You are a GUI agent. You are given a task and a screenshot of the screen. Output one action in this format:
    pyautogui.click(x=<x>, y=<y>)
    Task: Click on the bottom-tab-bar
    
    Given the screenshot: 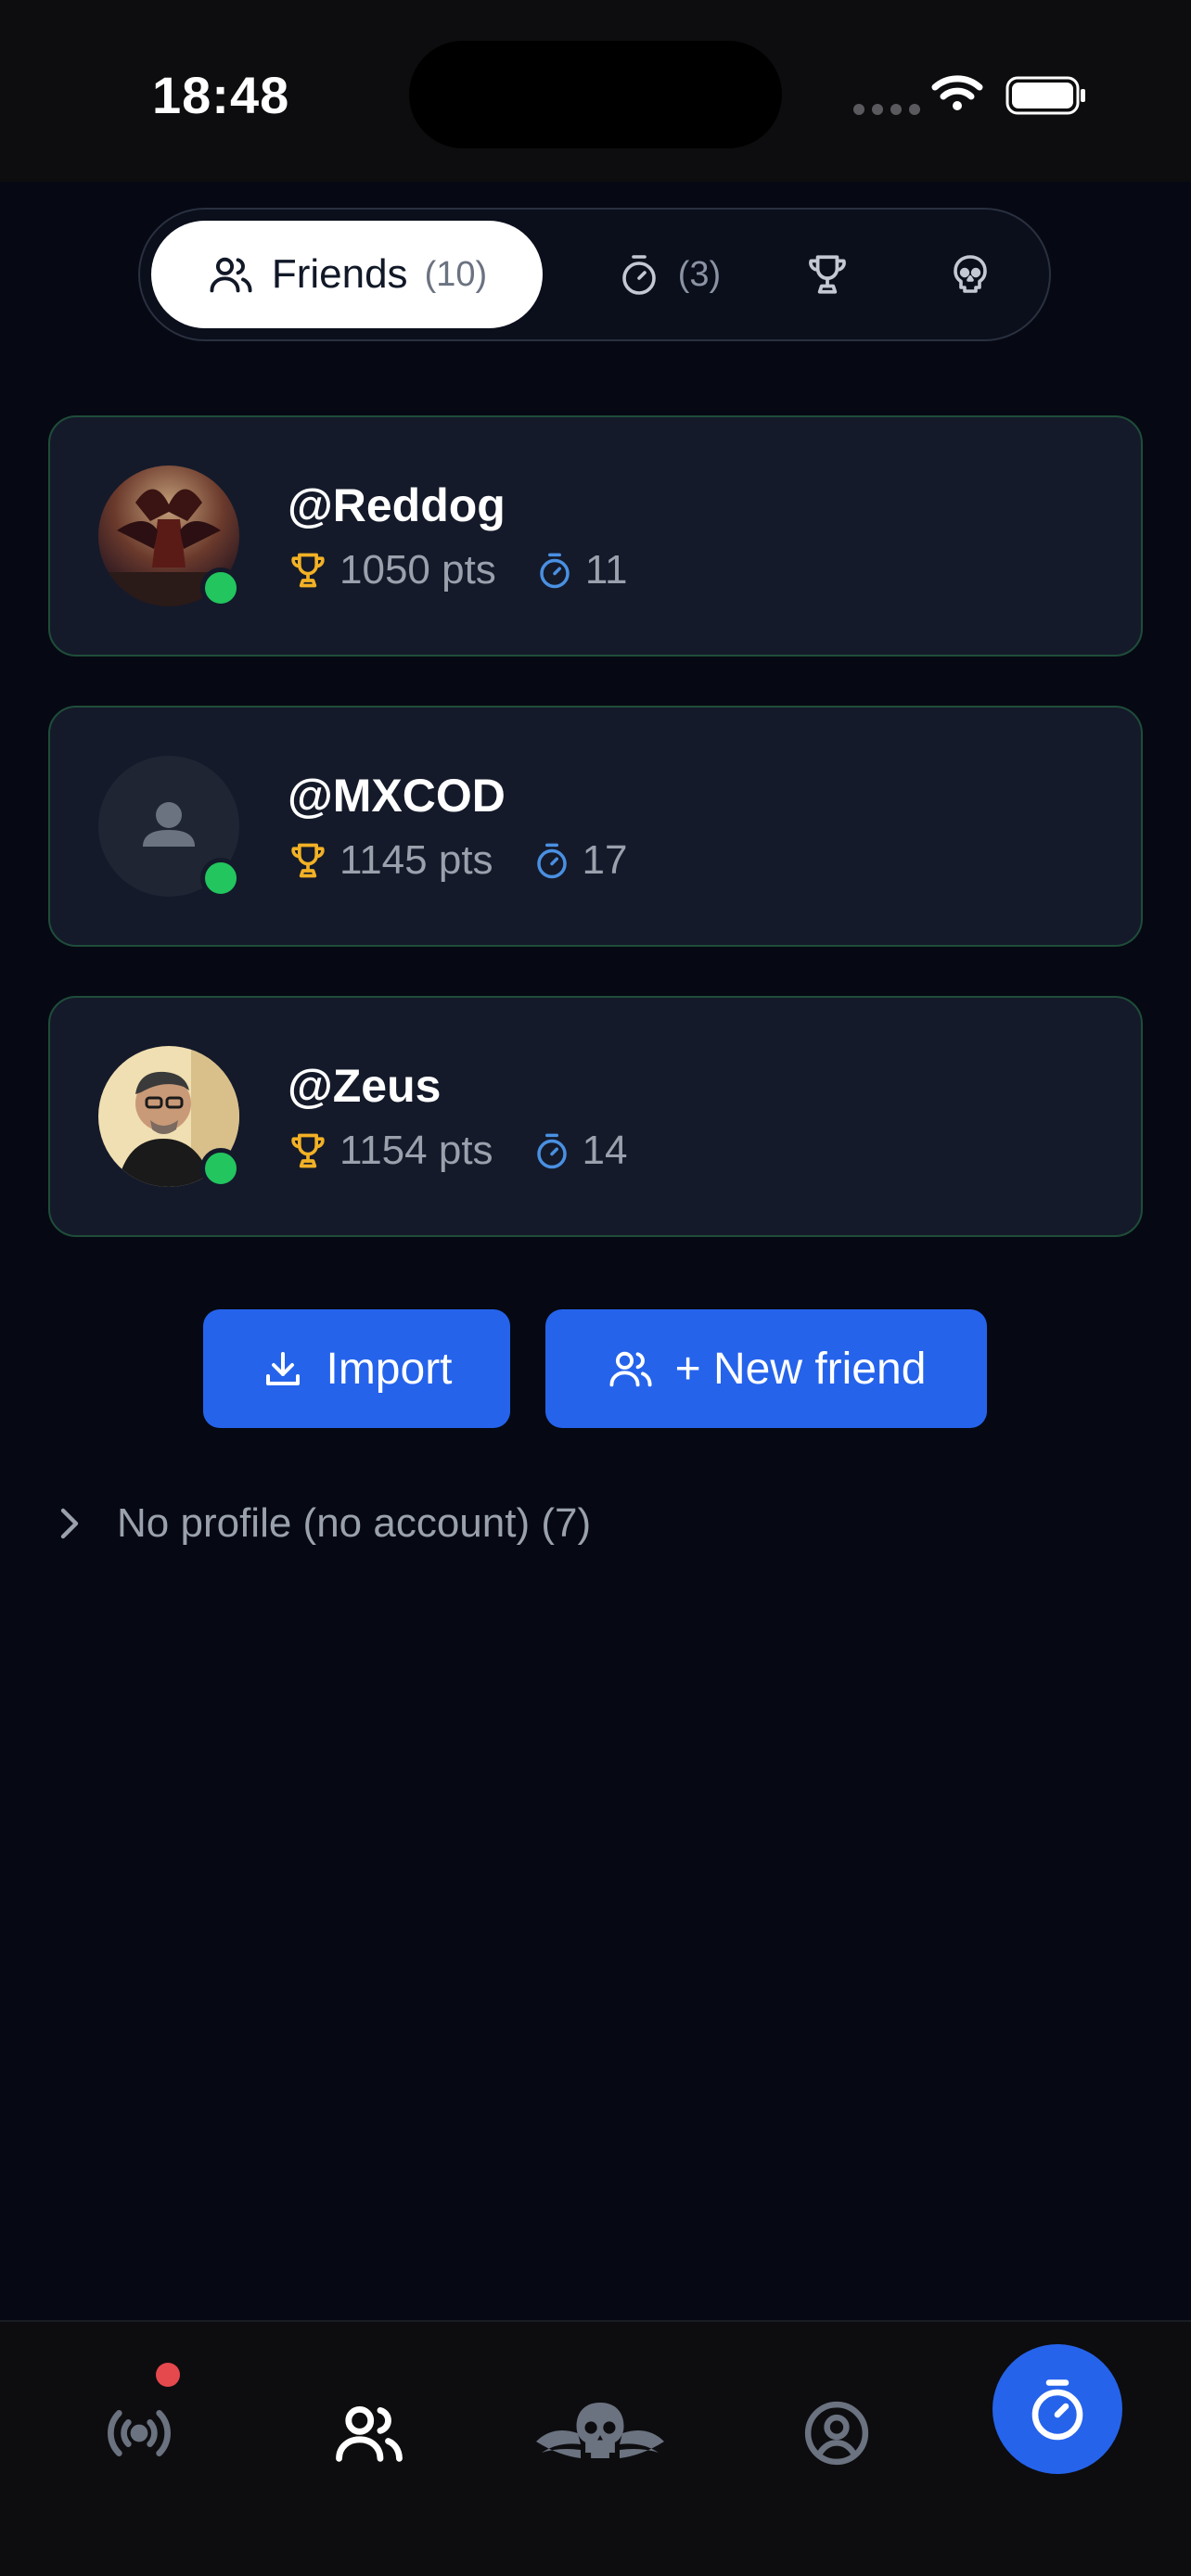 What is the action you would take?
    pyautogui.click(x=595, y=2448)
    